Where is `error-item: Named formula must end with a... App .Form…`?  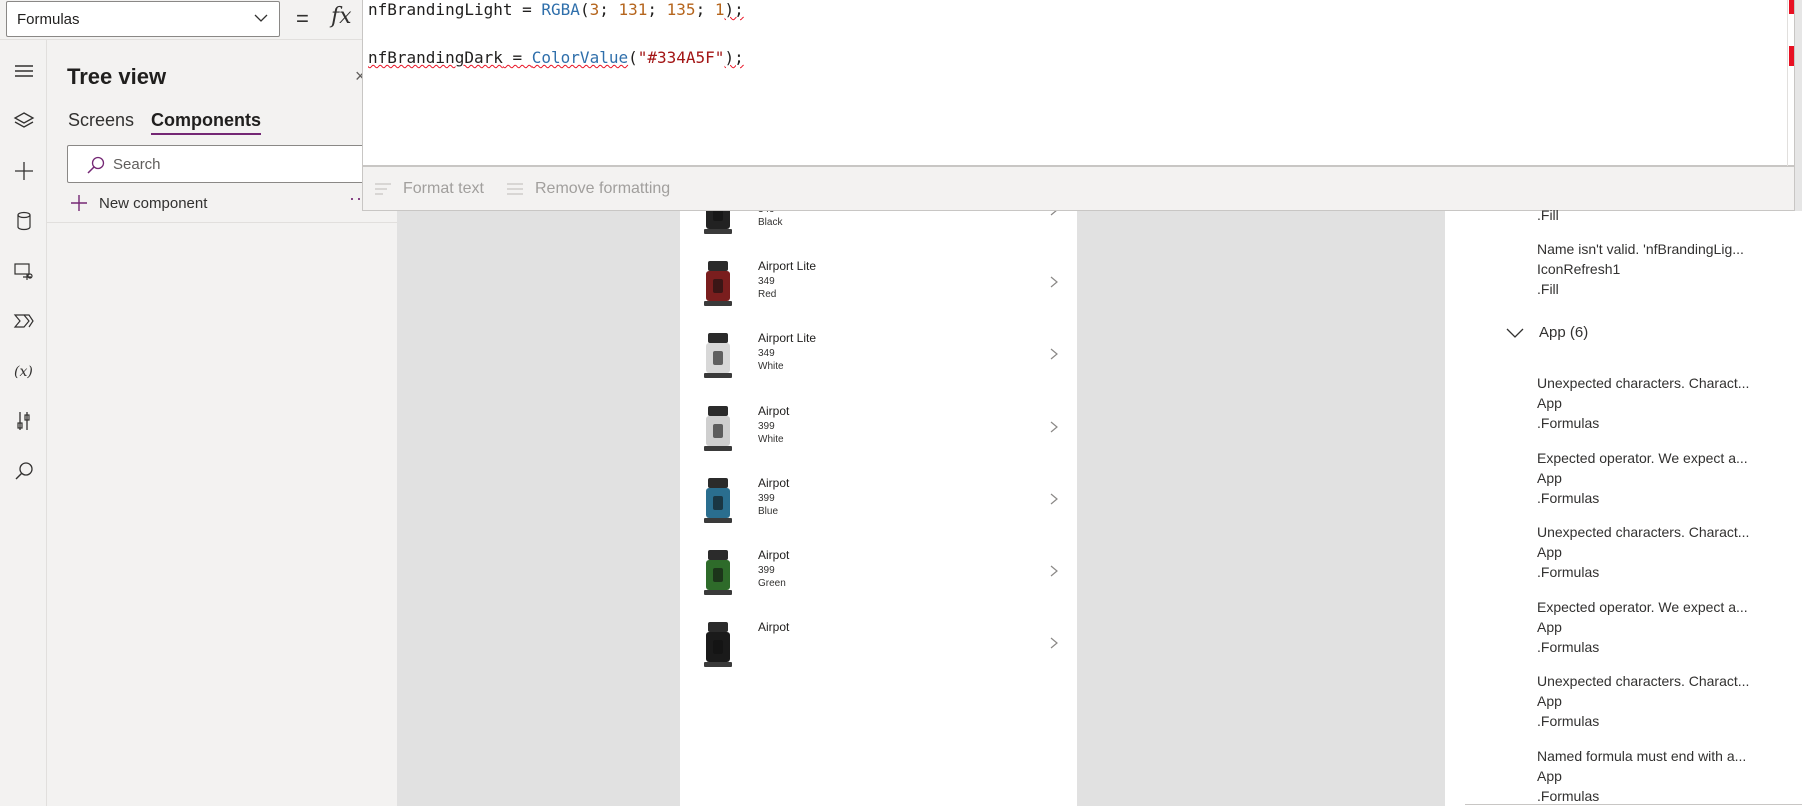
error-item: Named formula must end with a... App .Form… is located at coordinates (1641, 776).